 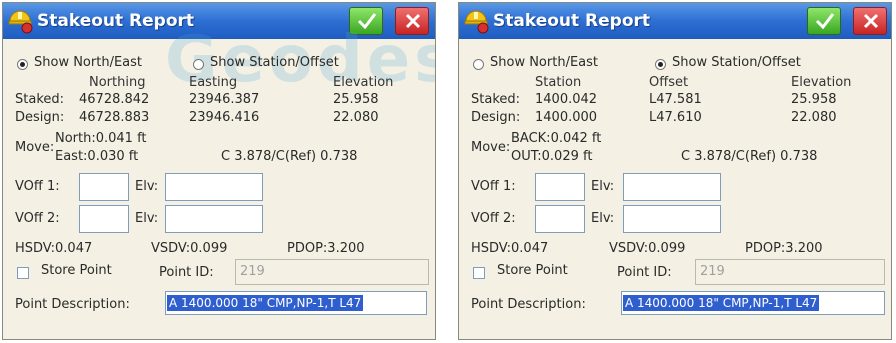 I want to click on move-line-1: North:0.041 ft, so click(x=101, y=138).